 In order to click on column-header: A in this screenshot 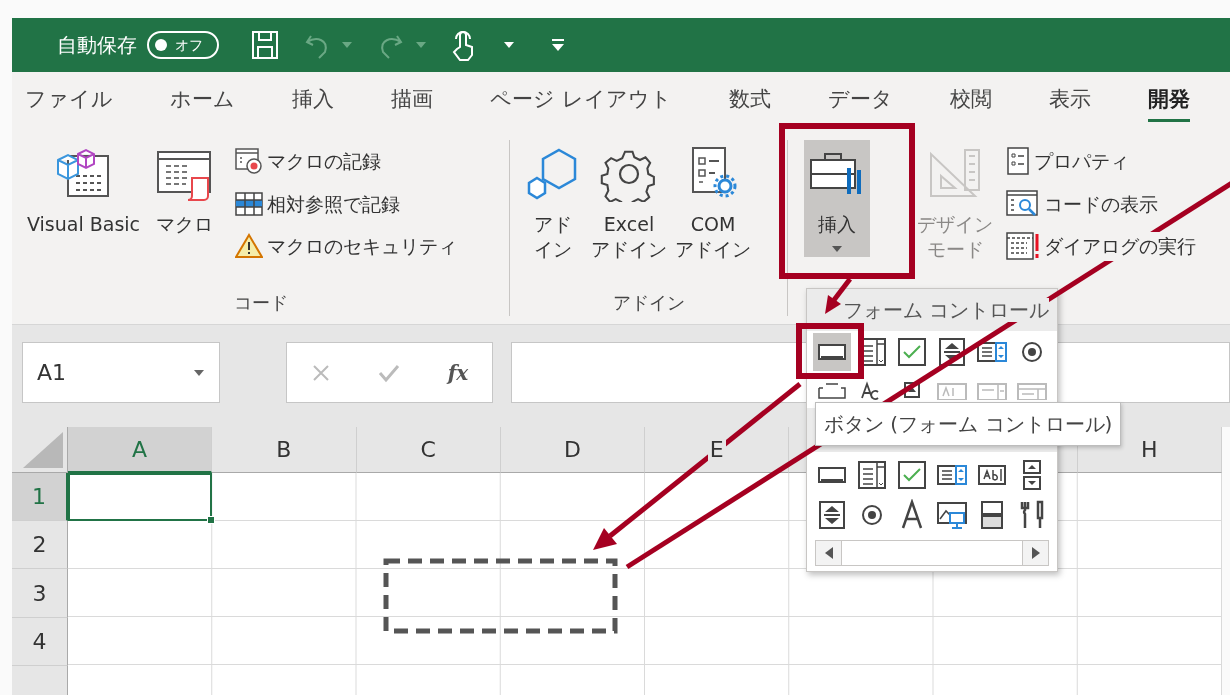, I will do `click(140, 450)`.